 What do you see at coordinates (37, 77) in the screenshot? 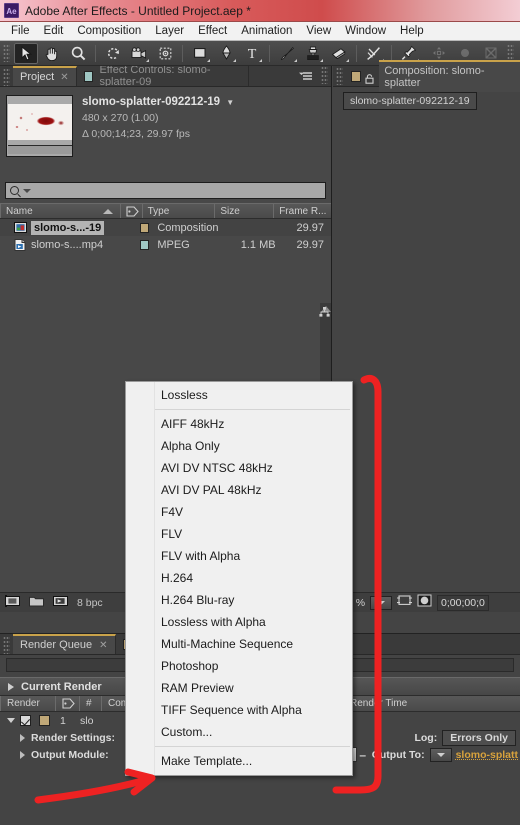
I see `tab-project-label: Project` at bounding box center [37, 77].